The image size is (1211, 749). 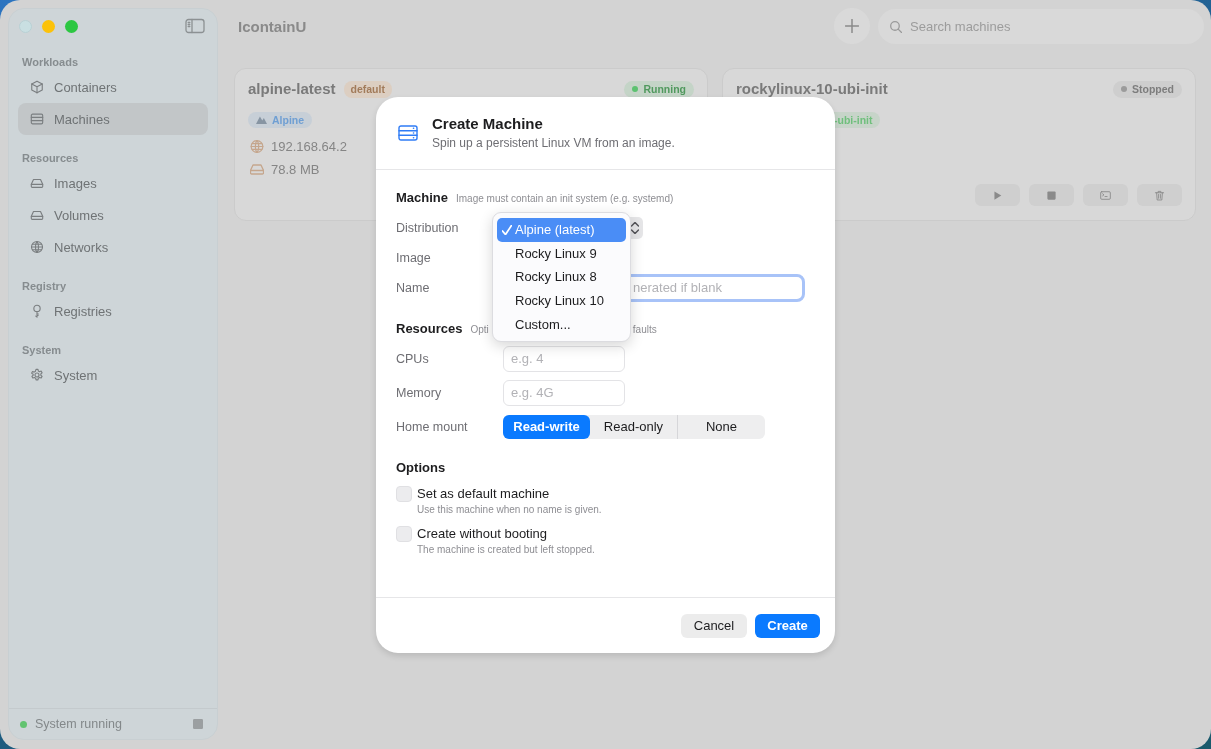 I want to click on cancel-button: Cancel, so click(x=714, y=625).